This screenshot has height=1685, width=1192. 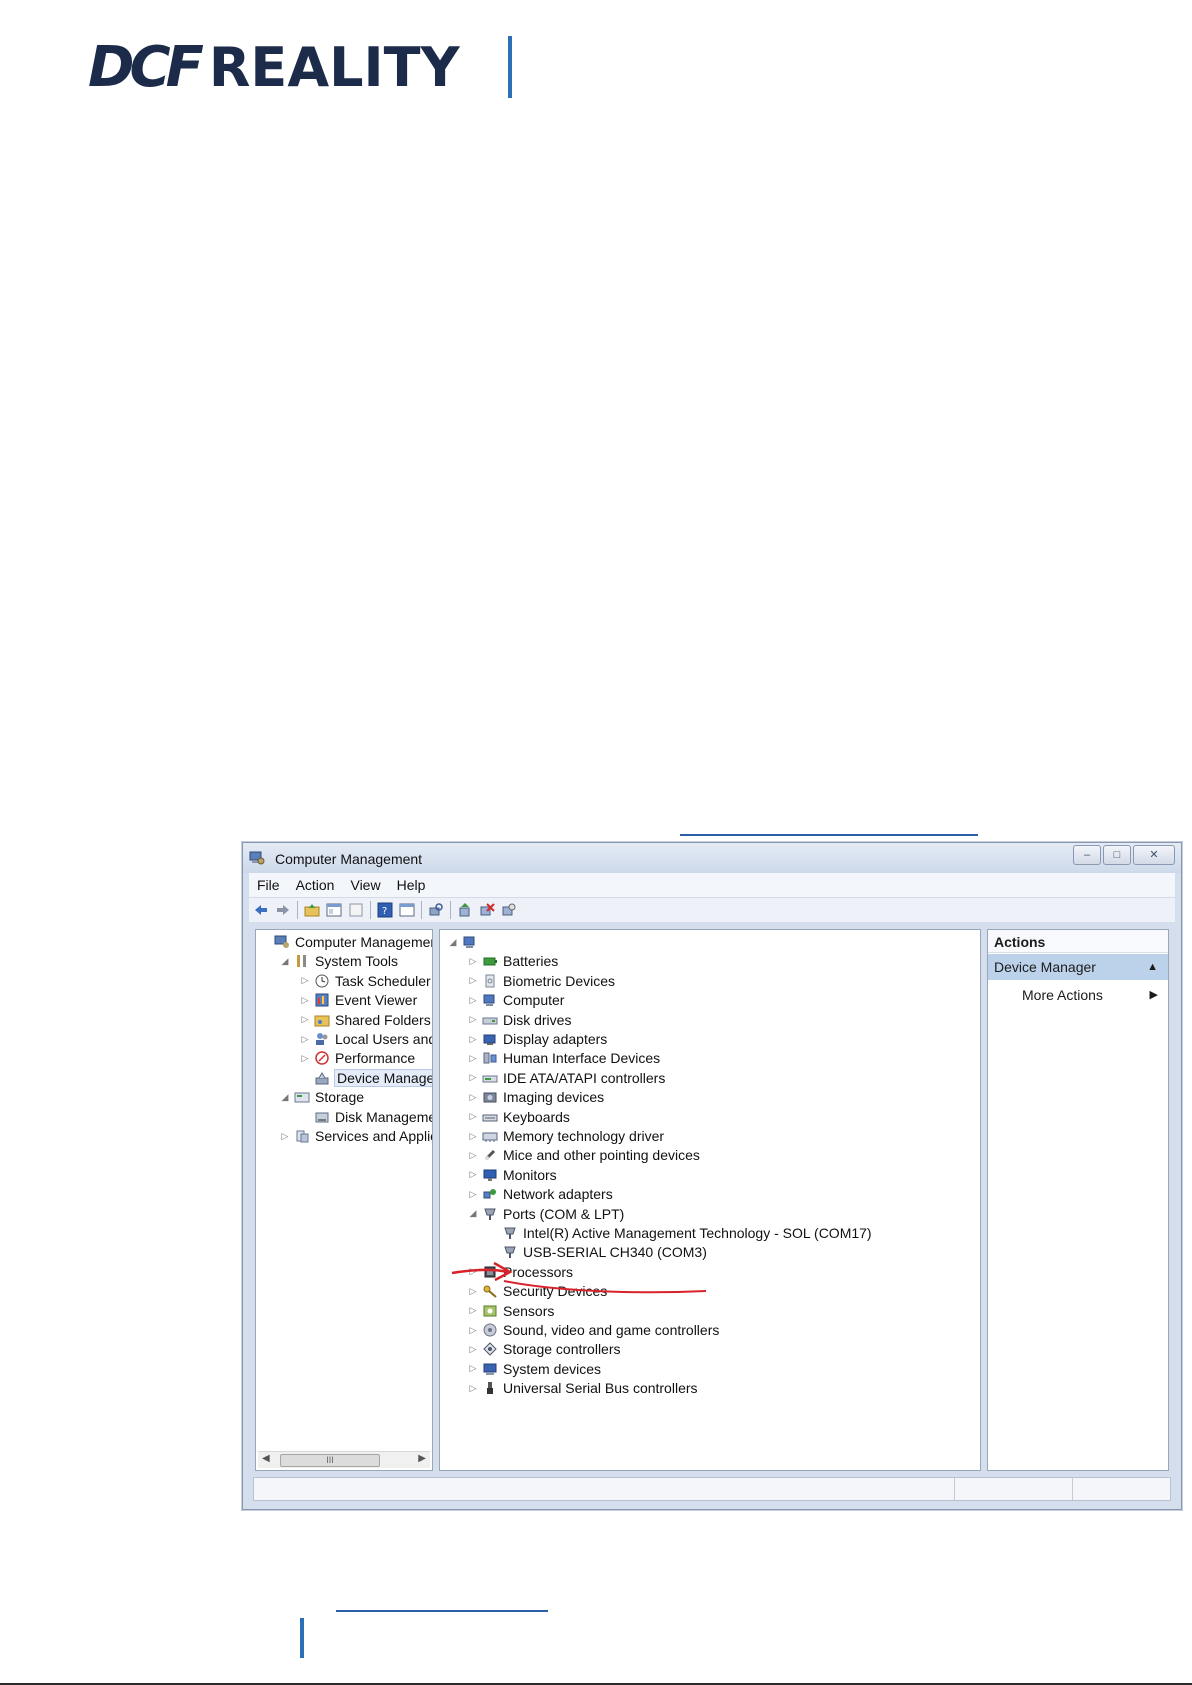 I want to click on menu-help: Help, so click(x=411, y=885).